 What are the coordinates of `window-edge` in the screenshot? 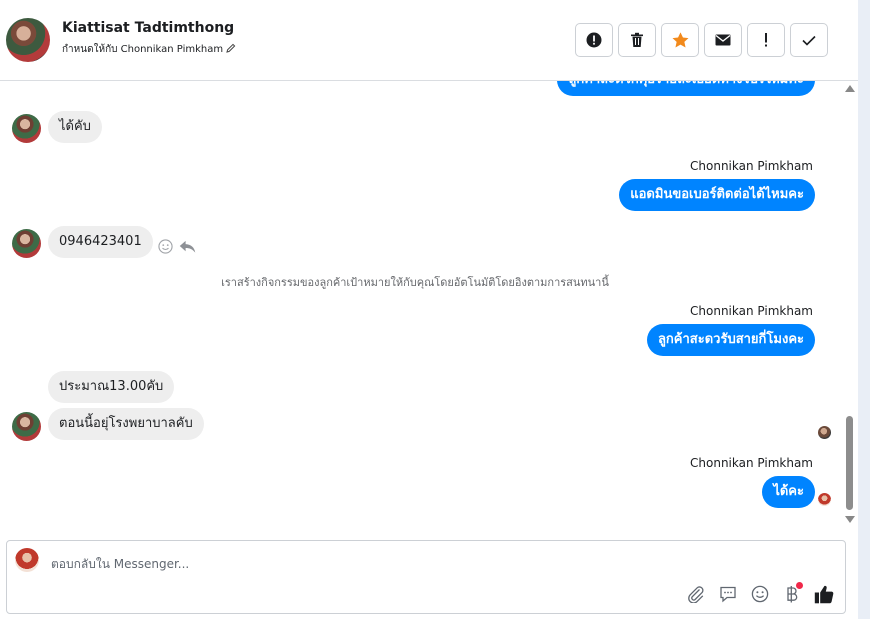 It's located at (864, 309).